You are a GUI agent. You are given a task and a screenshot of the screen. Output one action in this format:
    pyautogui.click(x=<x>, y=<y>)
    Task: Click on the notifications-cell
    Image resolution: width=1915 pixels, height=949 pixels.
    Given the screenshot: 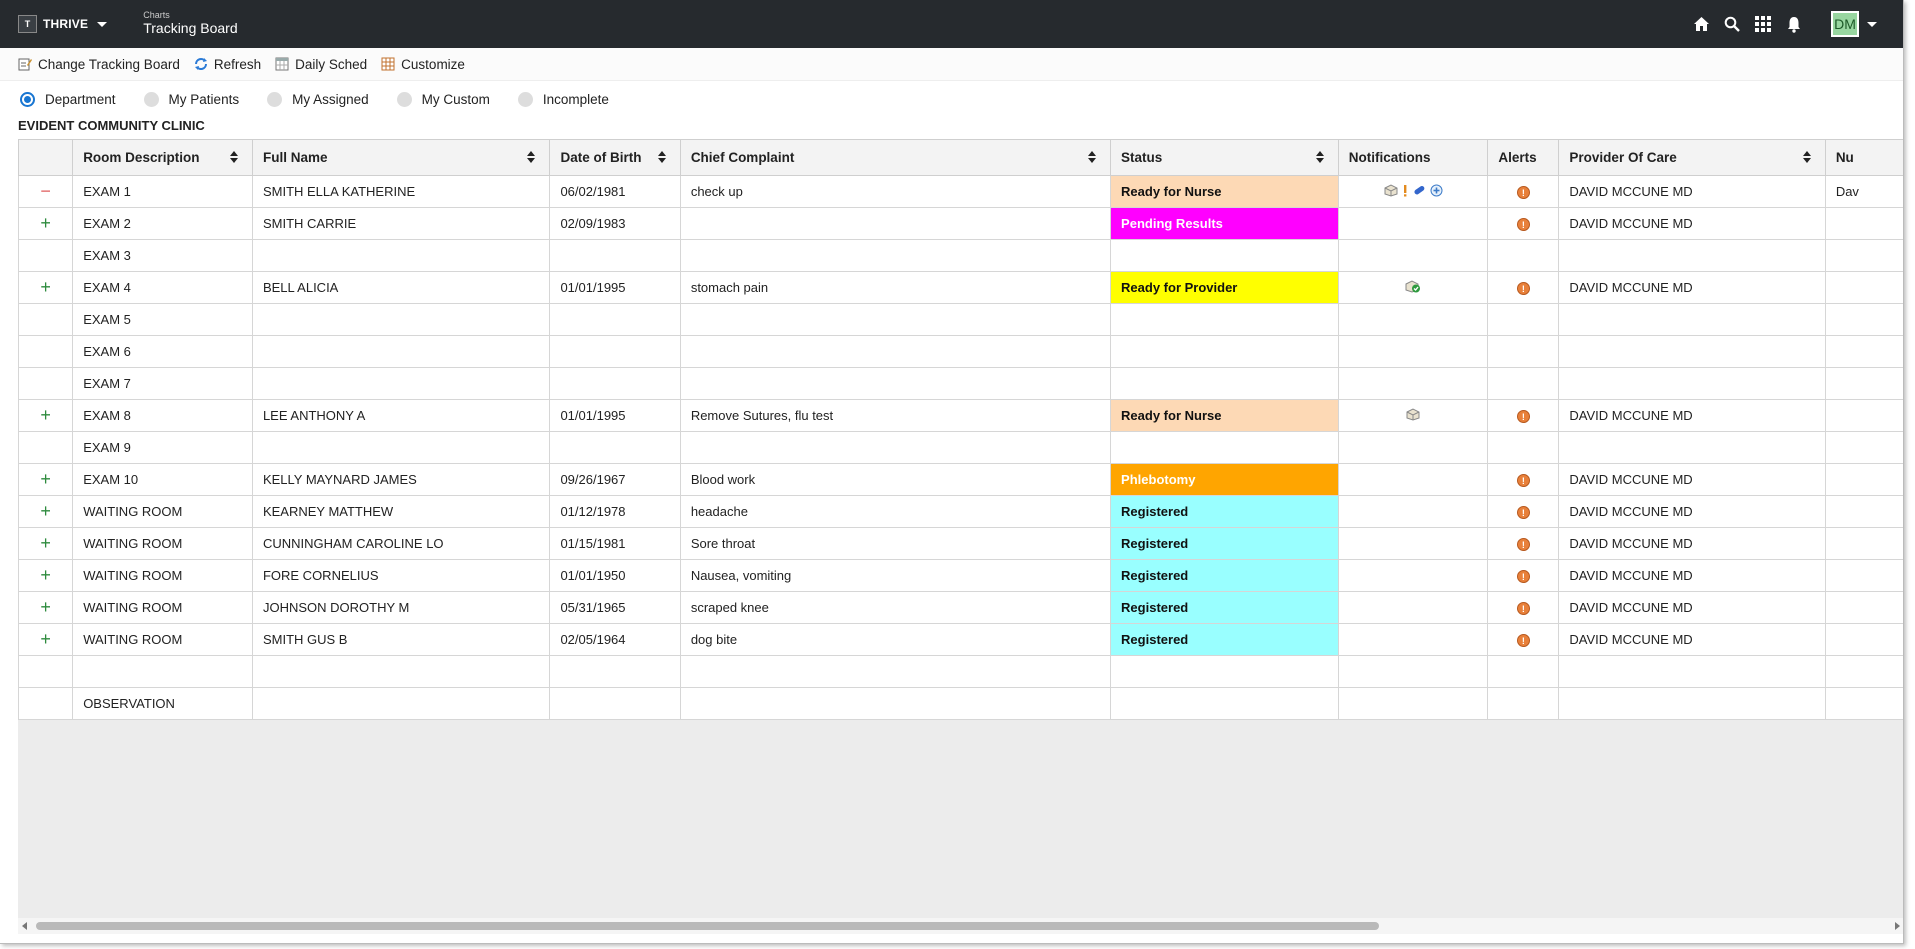 What is the action you would take?
    pyautogui.click(x=1413, y=703)
    